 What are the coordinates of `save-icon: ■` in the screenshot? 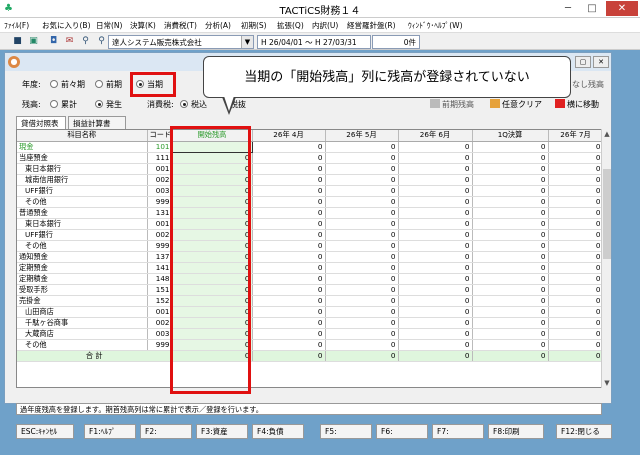 It's located at (17, 41).